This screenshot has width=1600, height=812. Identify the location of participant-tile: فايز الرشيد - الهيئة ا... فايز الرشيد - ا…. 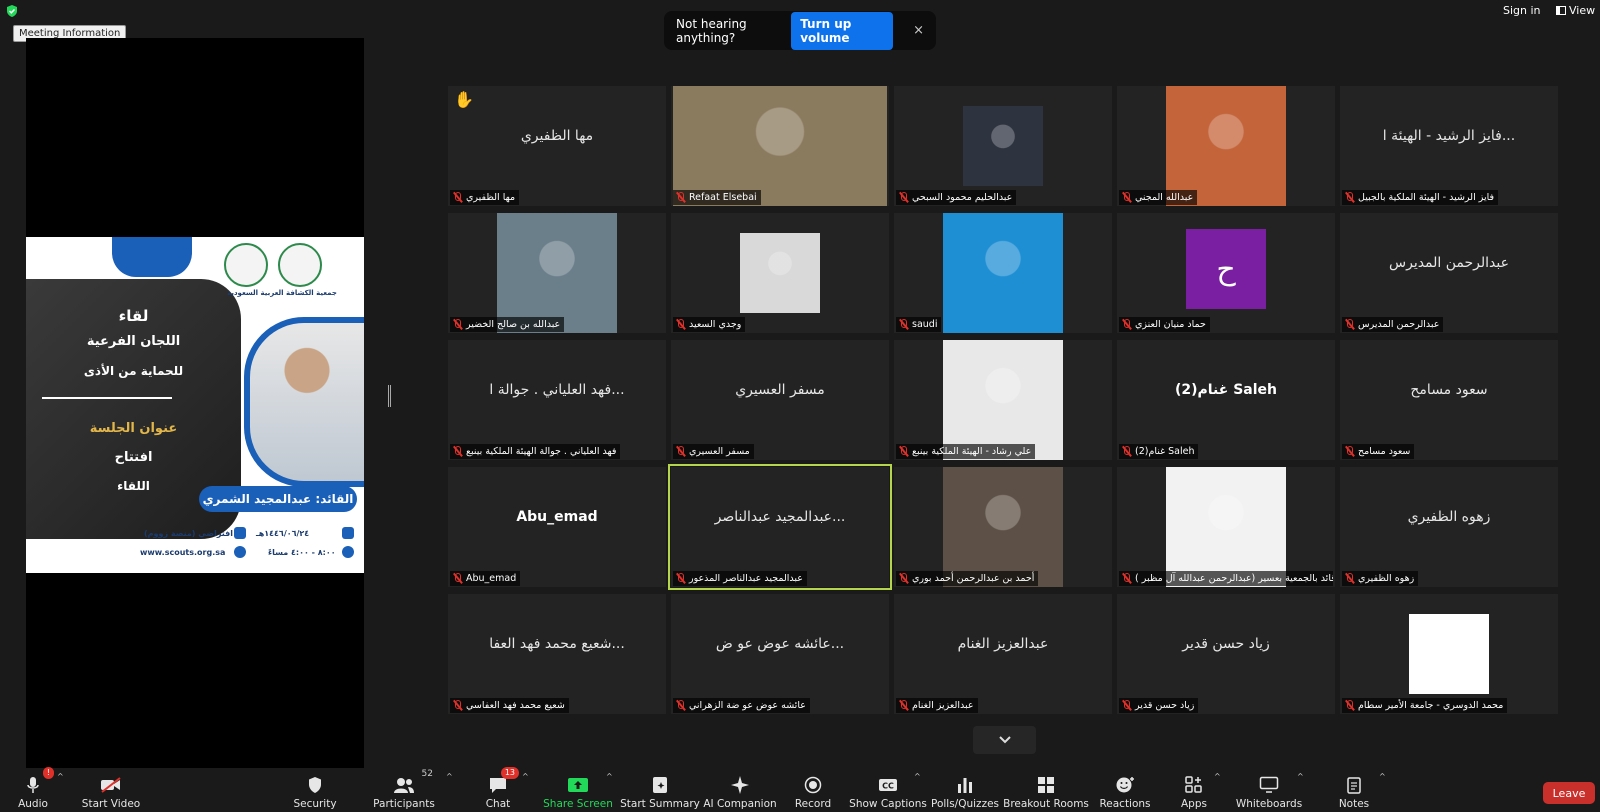
(1449, 146).